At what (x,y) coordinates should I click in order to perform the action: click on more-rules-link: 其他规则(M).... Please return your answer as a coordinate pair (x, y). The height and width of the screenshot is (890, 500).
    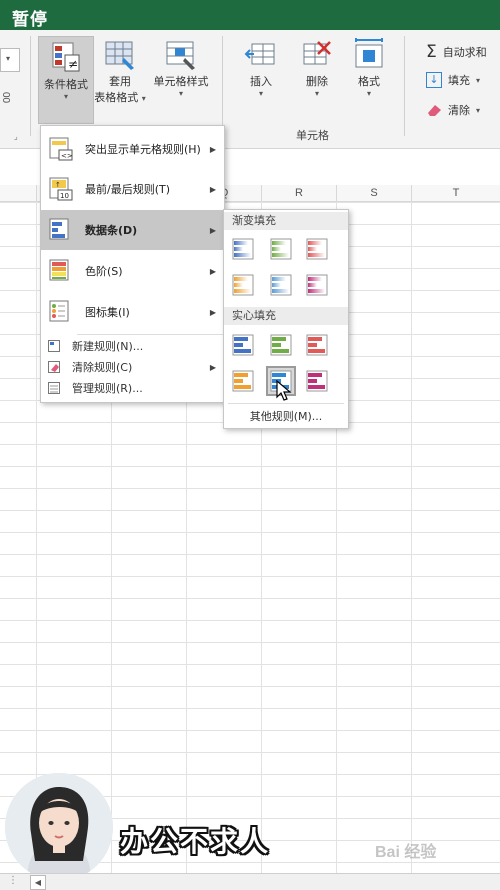
    Looking at the image, I should click on (286, 416).